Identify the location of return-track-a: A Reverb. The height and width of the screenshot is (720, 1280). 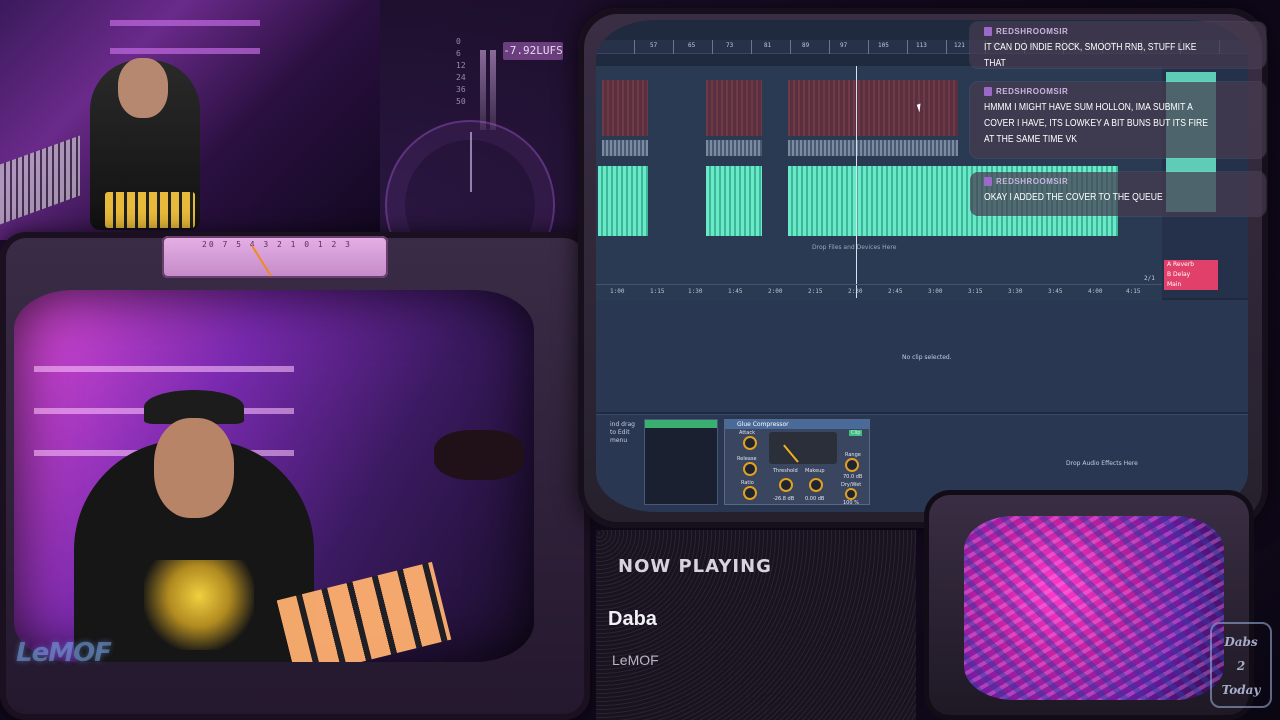
(1191, 265).